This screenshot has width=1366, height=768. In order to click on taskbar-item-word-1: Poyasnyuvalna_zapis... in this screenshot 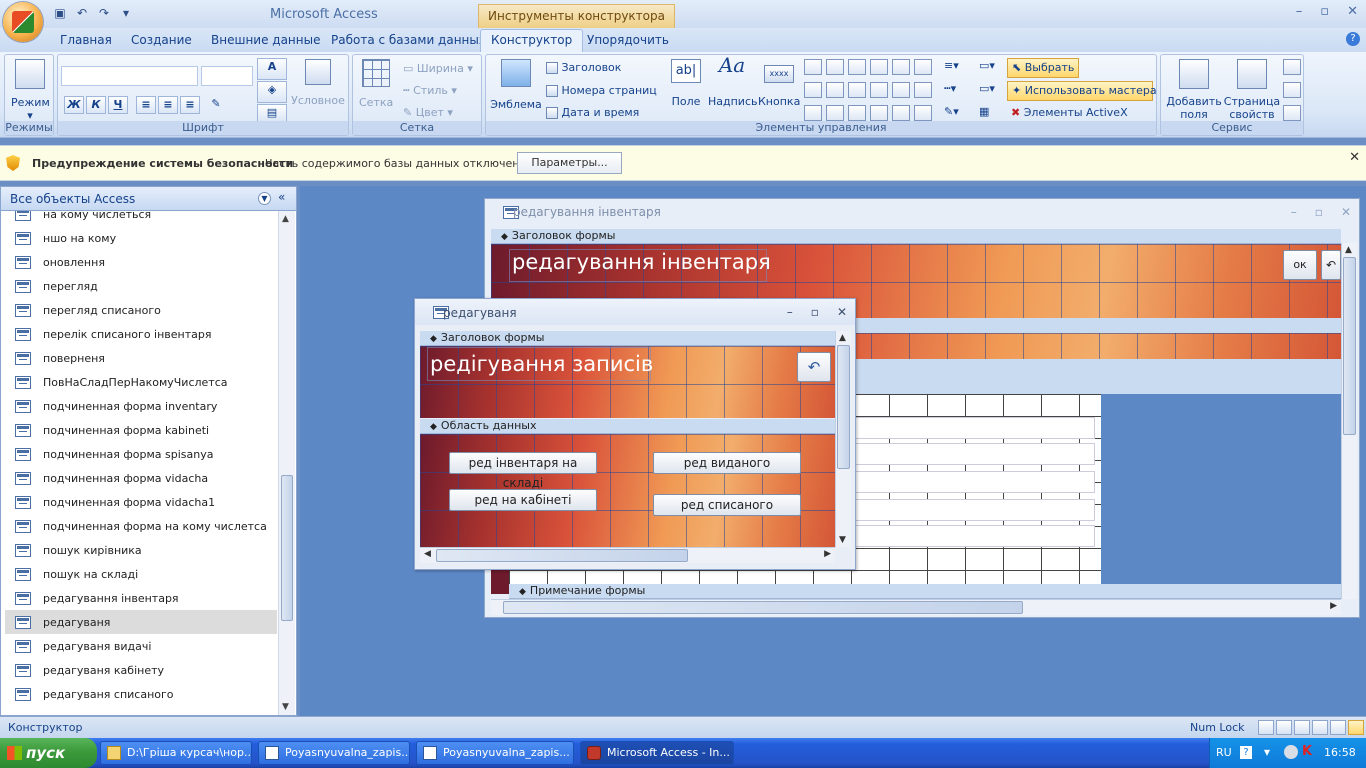, I will do `click(334, 753)`.